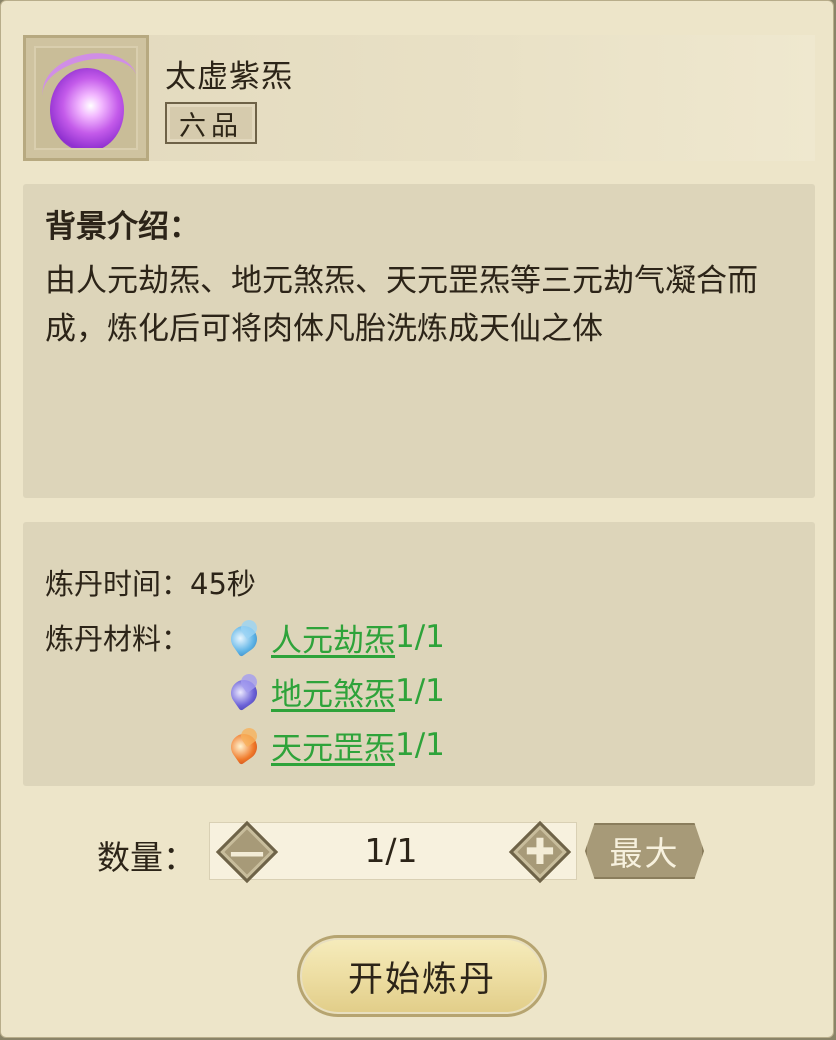  I want to click on quantity-label: 数量：, so click(146, 857).